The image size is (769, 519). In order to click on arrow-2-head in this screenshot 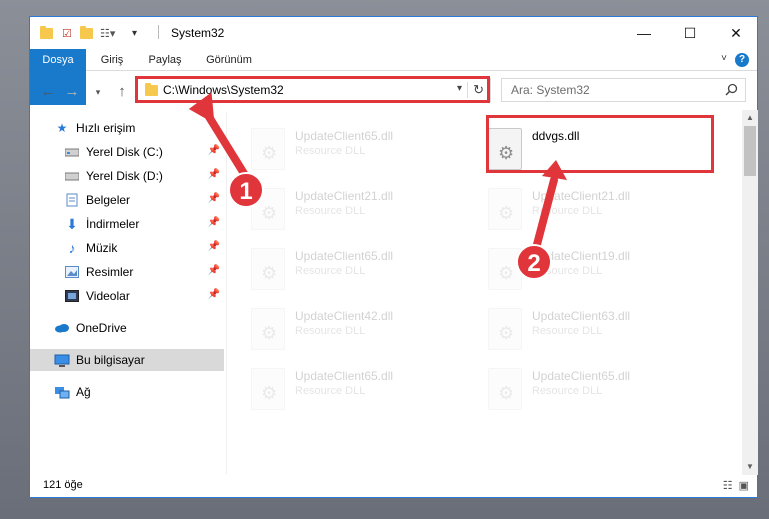, I will do `click(554, 170)`.